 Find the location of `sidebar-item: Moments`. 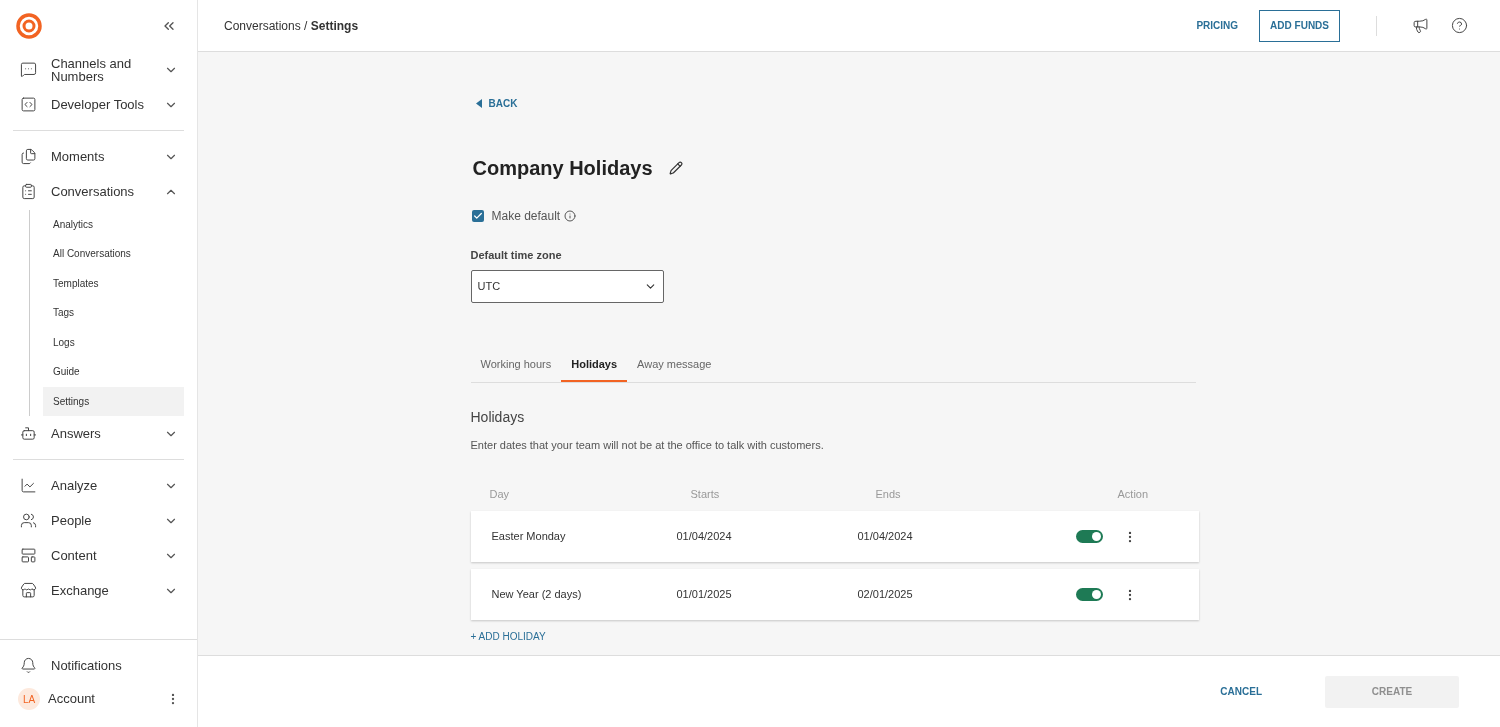

sidebar-item: Moments is located at coordinates (98, 156).